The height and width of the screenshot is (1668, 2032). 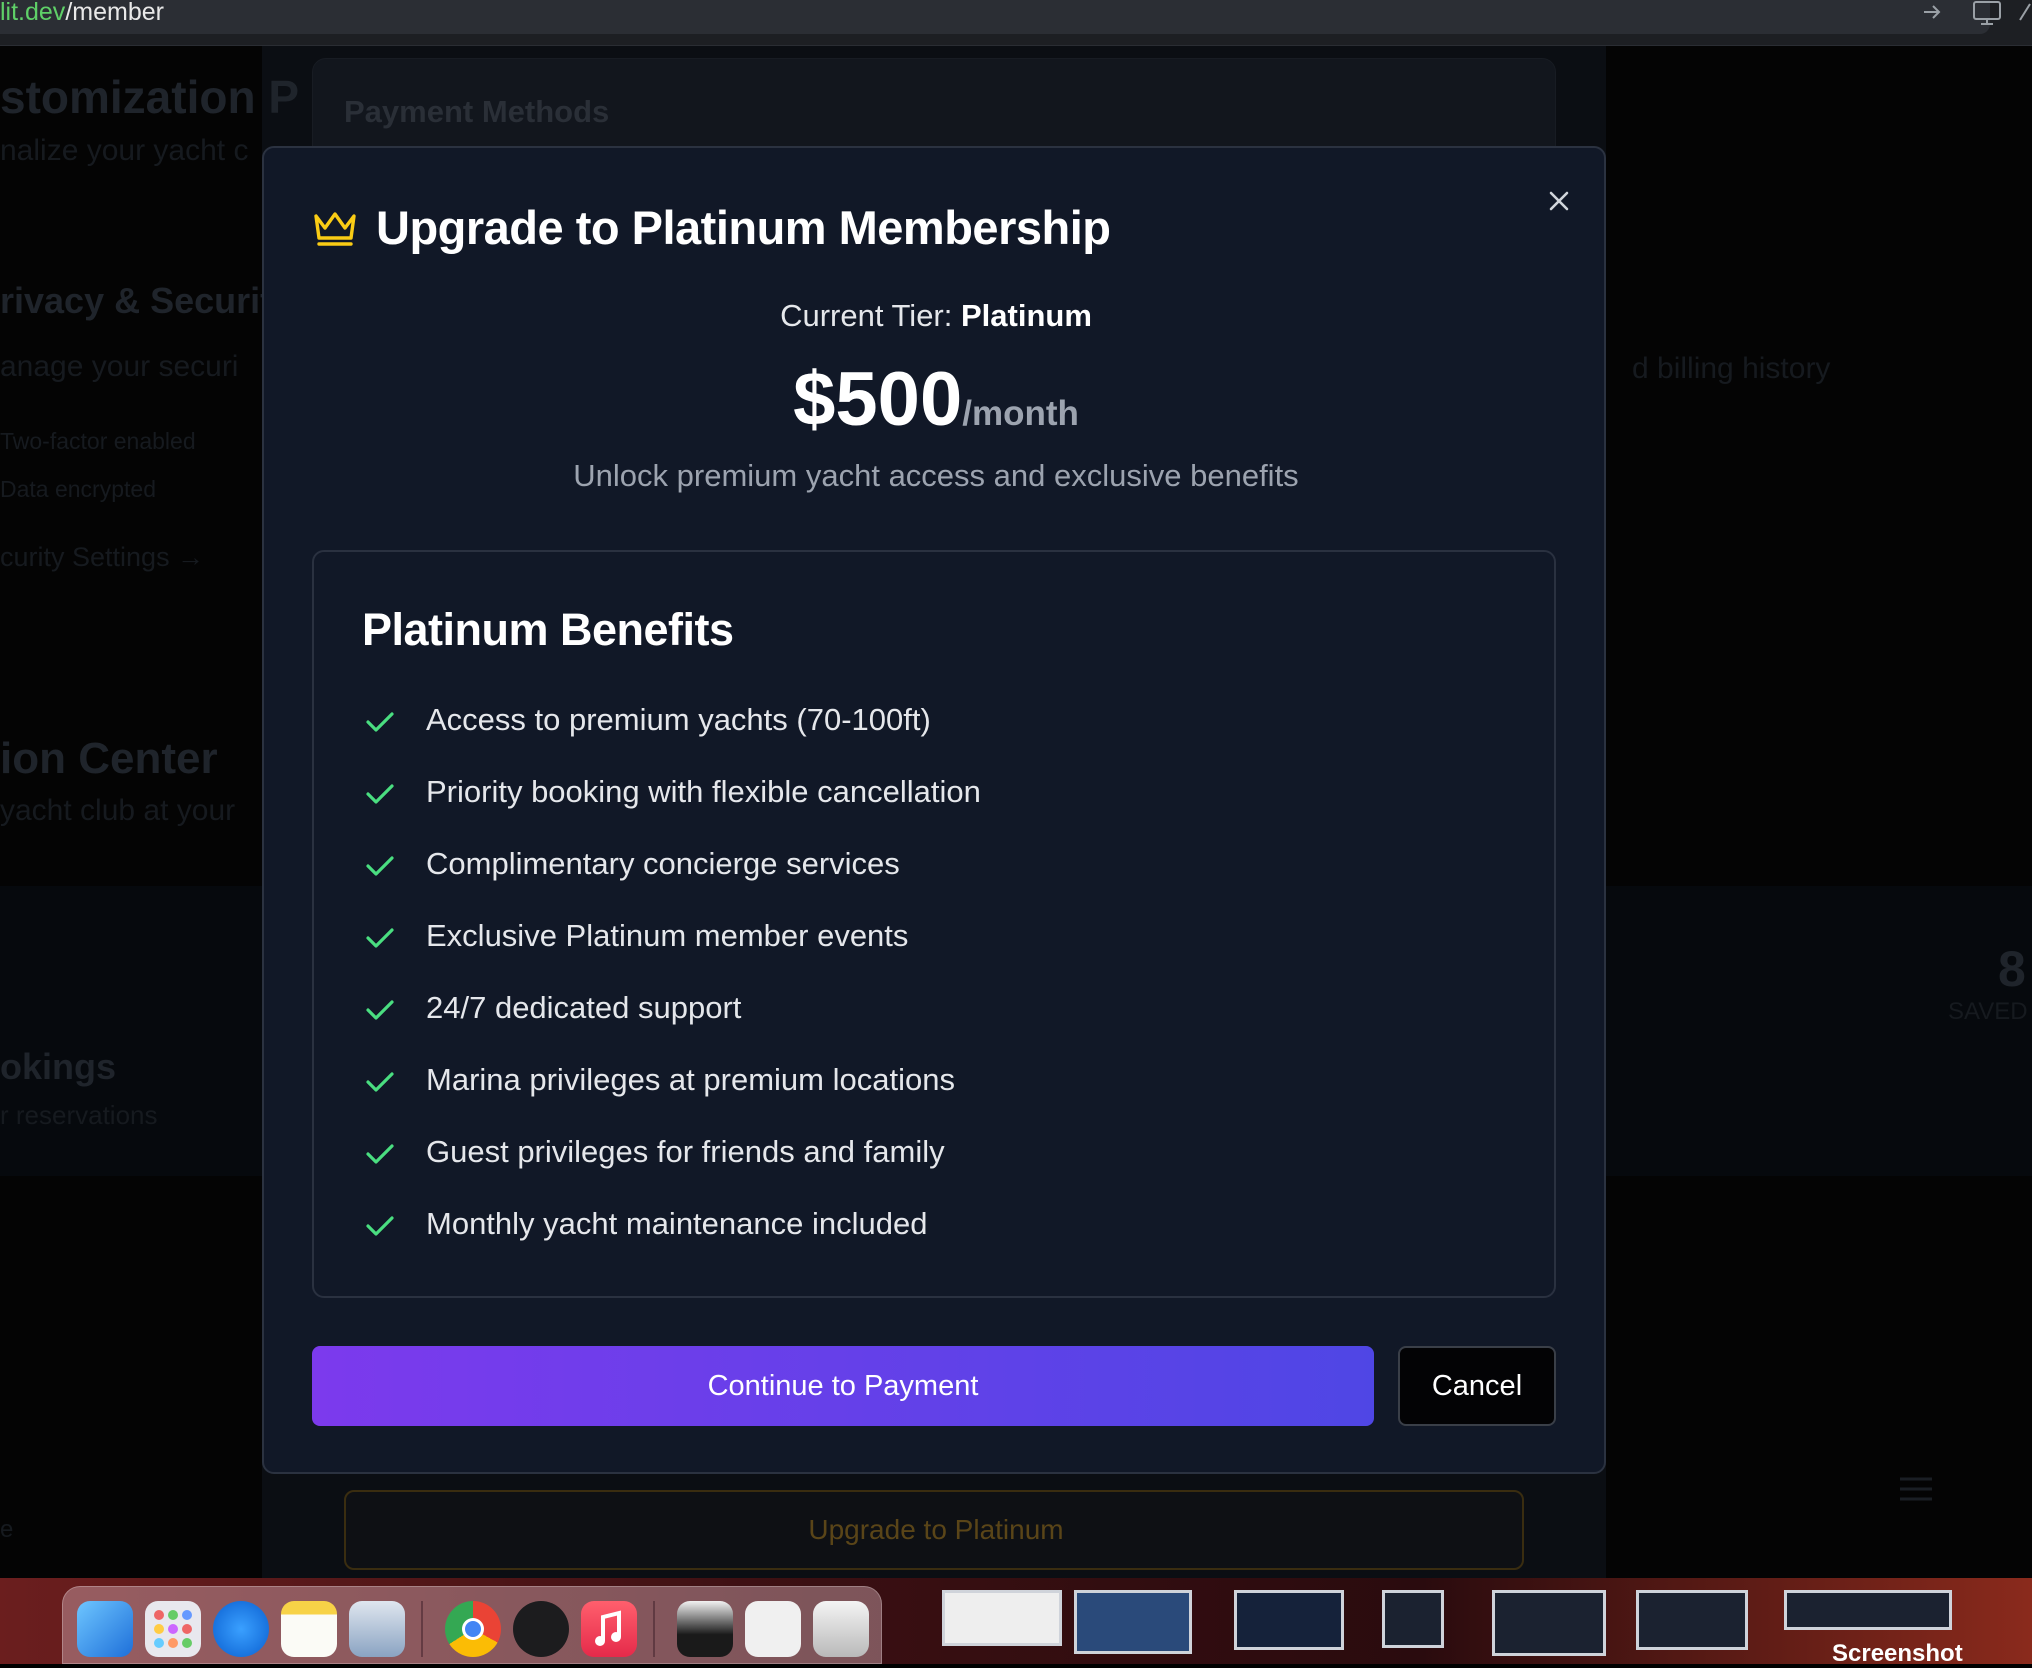 I want to click on benefit-item: Guest privileges for friends and family, so click(x=912, y=1154).